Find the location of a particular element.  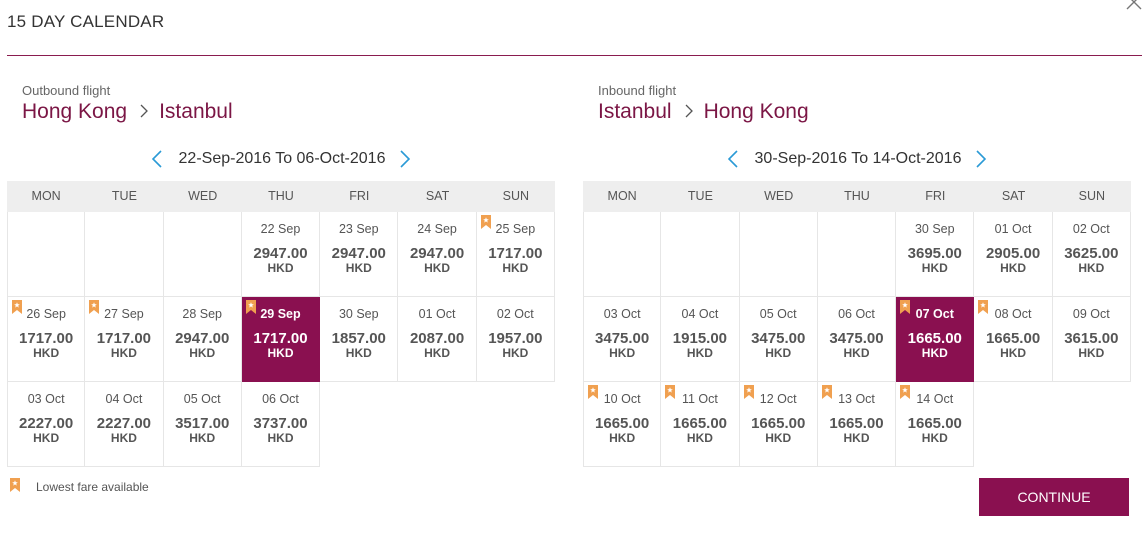

day-cell: 07 Oct 1665.00 HKD is located at coordinates (935, 339).